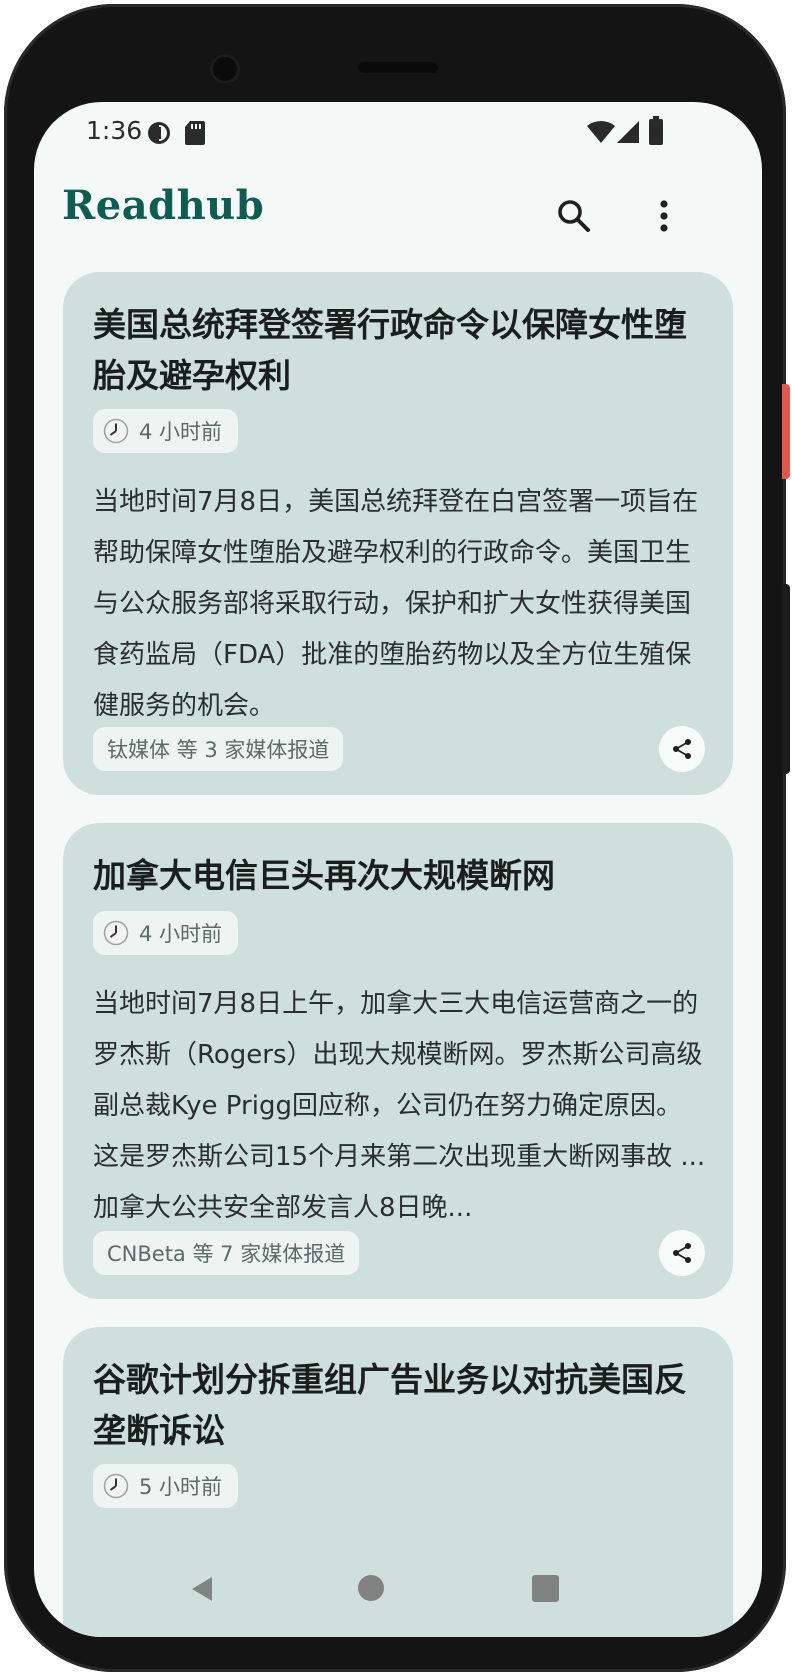 The height and width of the screenshot is (1680, 792). I want to click on status-bar: 1:36, so click(398, 133).